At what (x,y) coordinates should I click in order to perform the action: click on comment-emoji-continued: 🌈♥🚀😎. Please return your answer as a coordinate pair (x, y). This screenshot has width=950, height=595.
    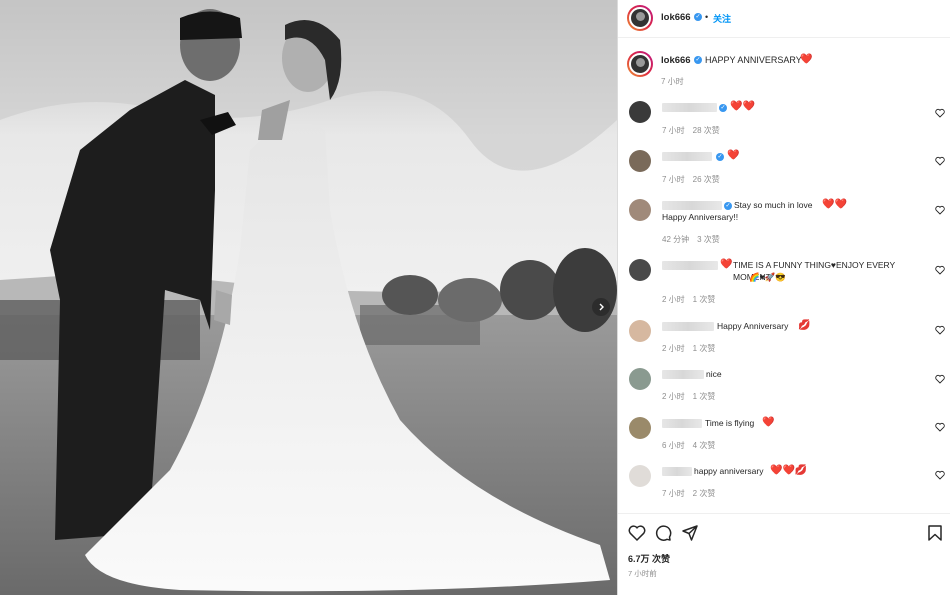
    Looking at the image, I should click on (767, 277).